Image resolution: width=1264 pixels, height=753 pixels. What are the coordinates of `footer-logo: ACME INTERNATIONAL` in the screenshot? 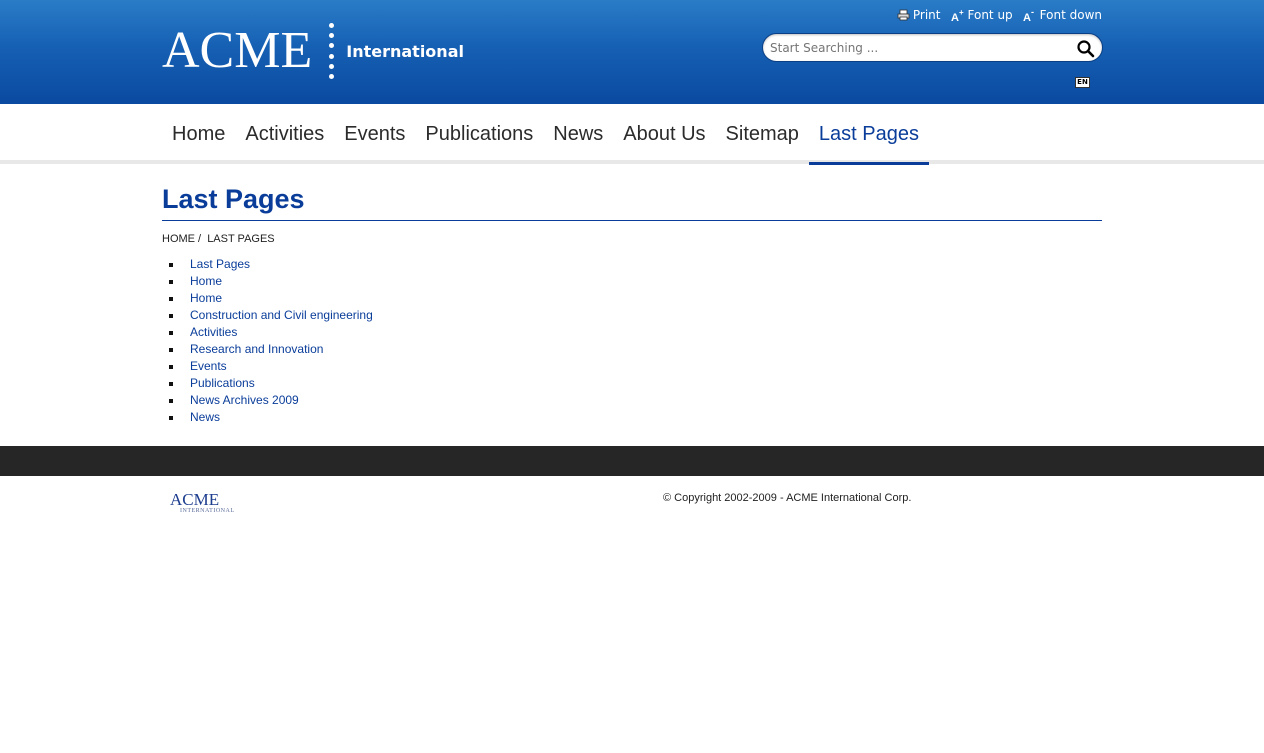 It's located at (205, 503).